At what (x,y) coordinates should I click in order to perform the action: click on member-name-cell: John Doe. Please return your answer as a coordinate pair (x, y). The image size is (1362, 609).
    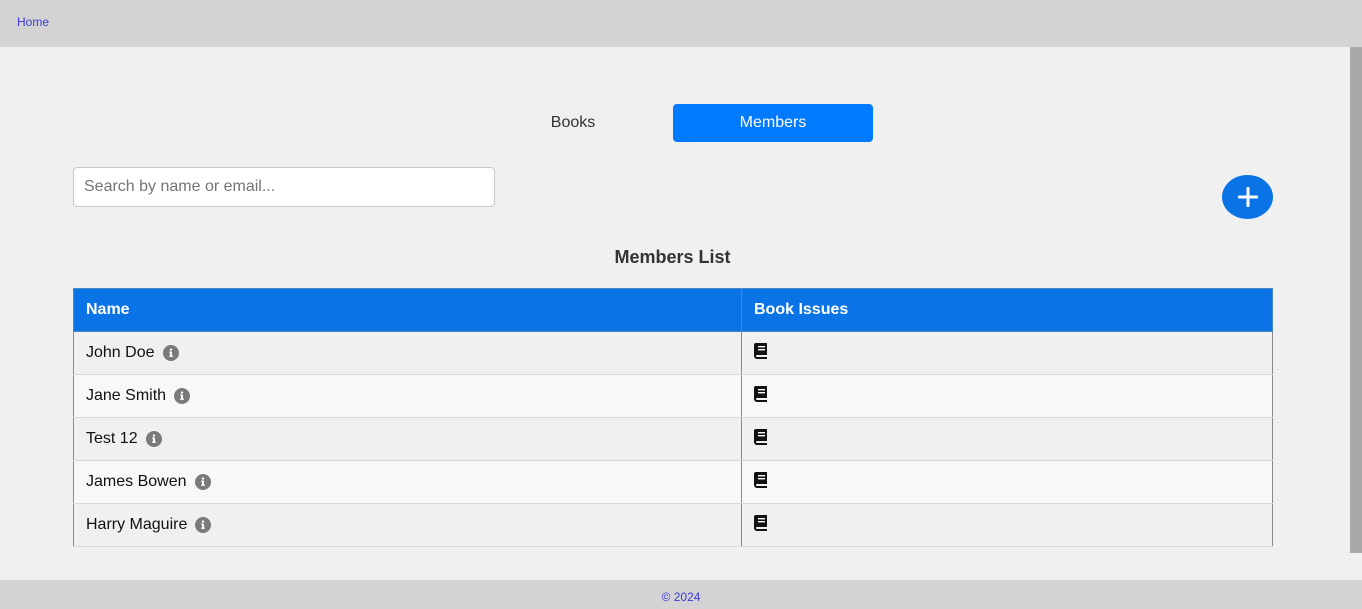
    Looking at the image, I should click on (407, 353).